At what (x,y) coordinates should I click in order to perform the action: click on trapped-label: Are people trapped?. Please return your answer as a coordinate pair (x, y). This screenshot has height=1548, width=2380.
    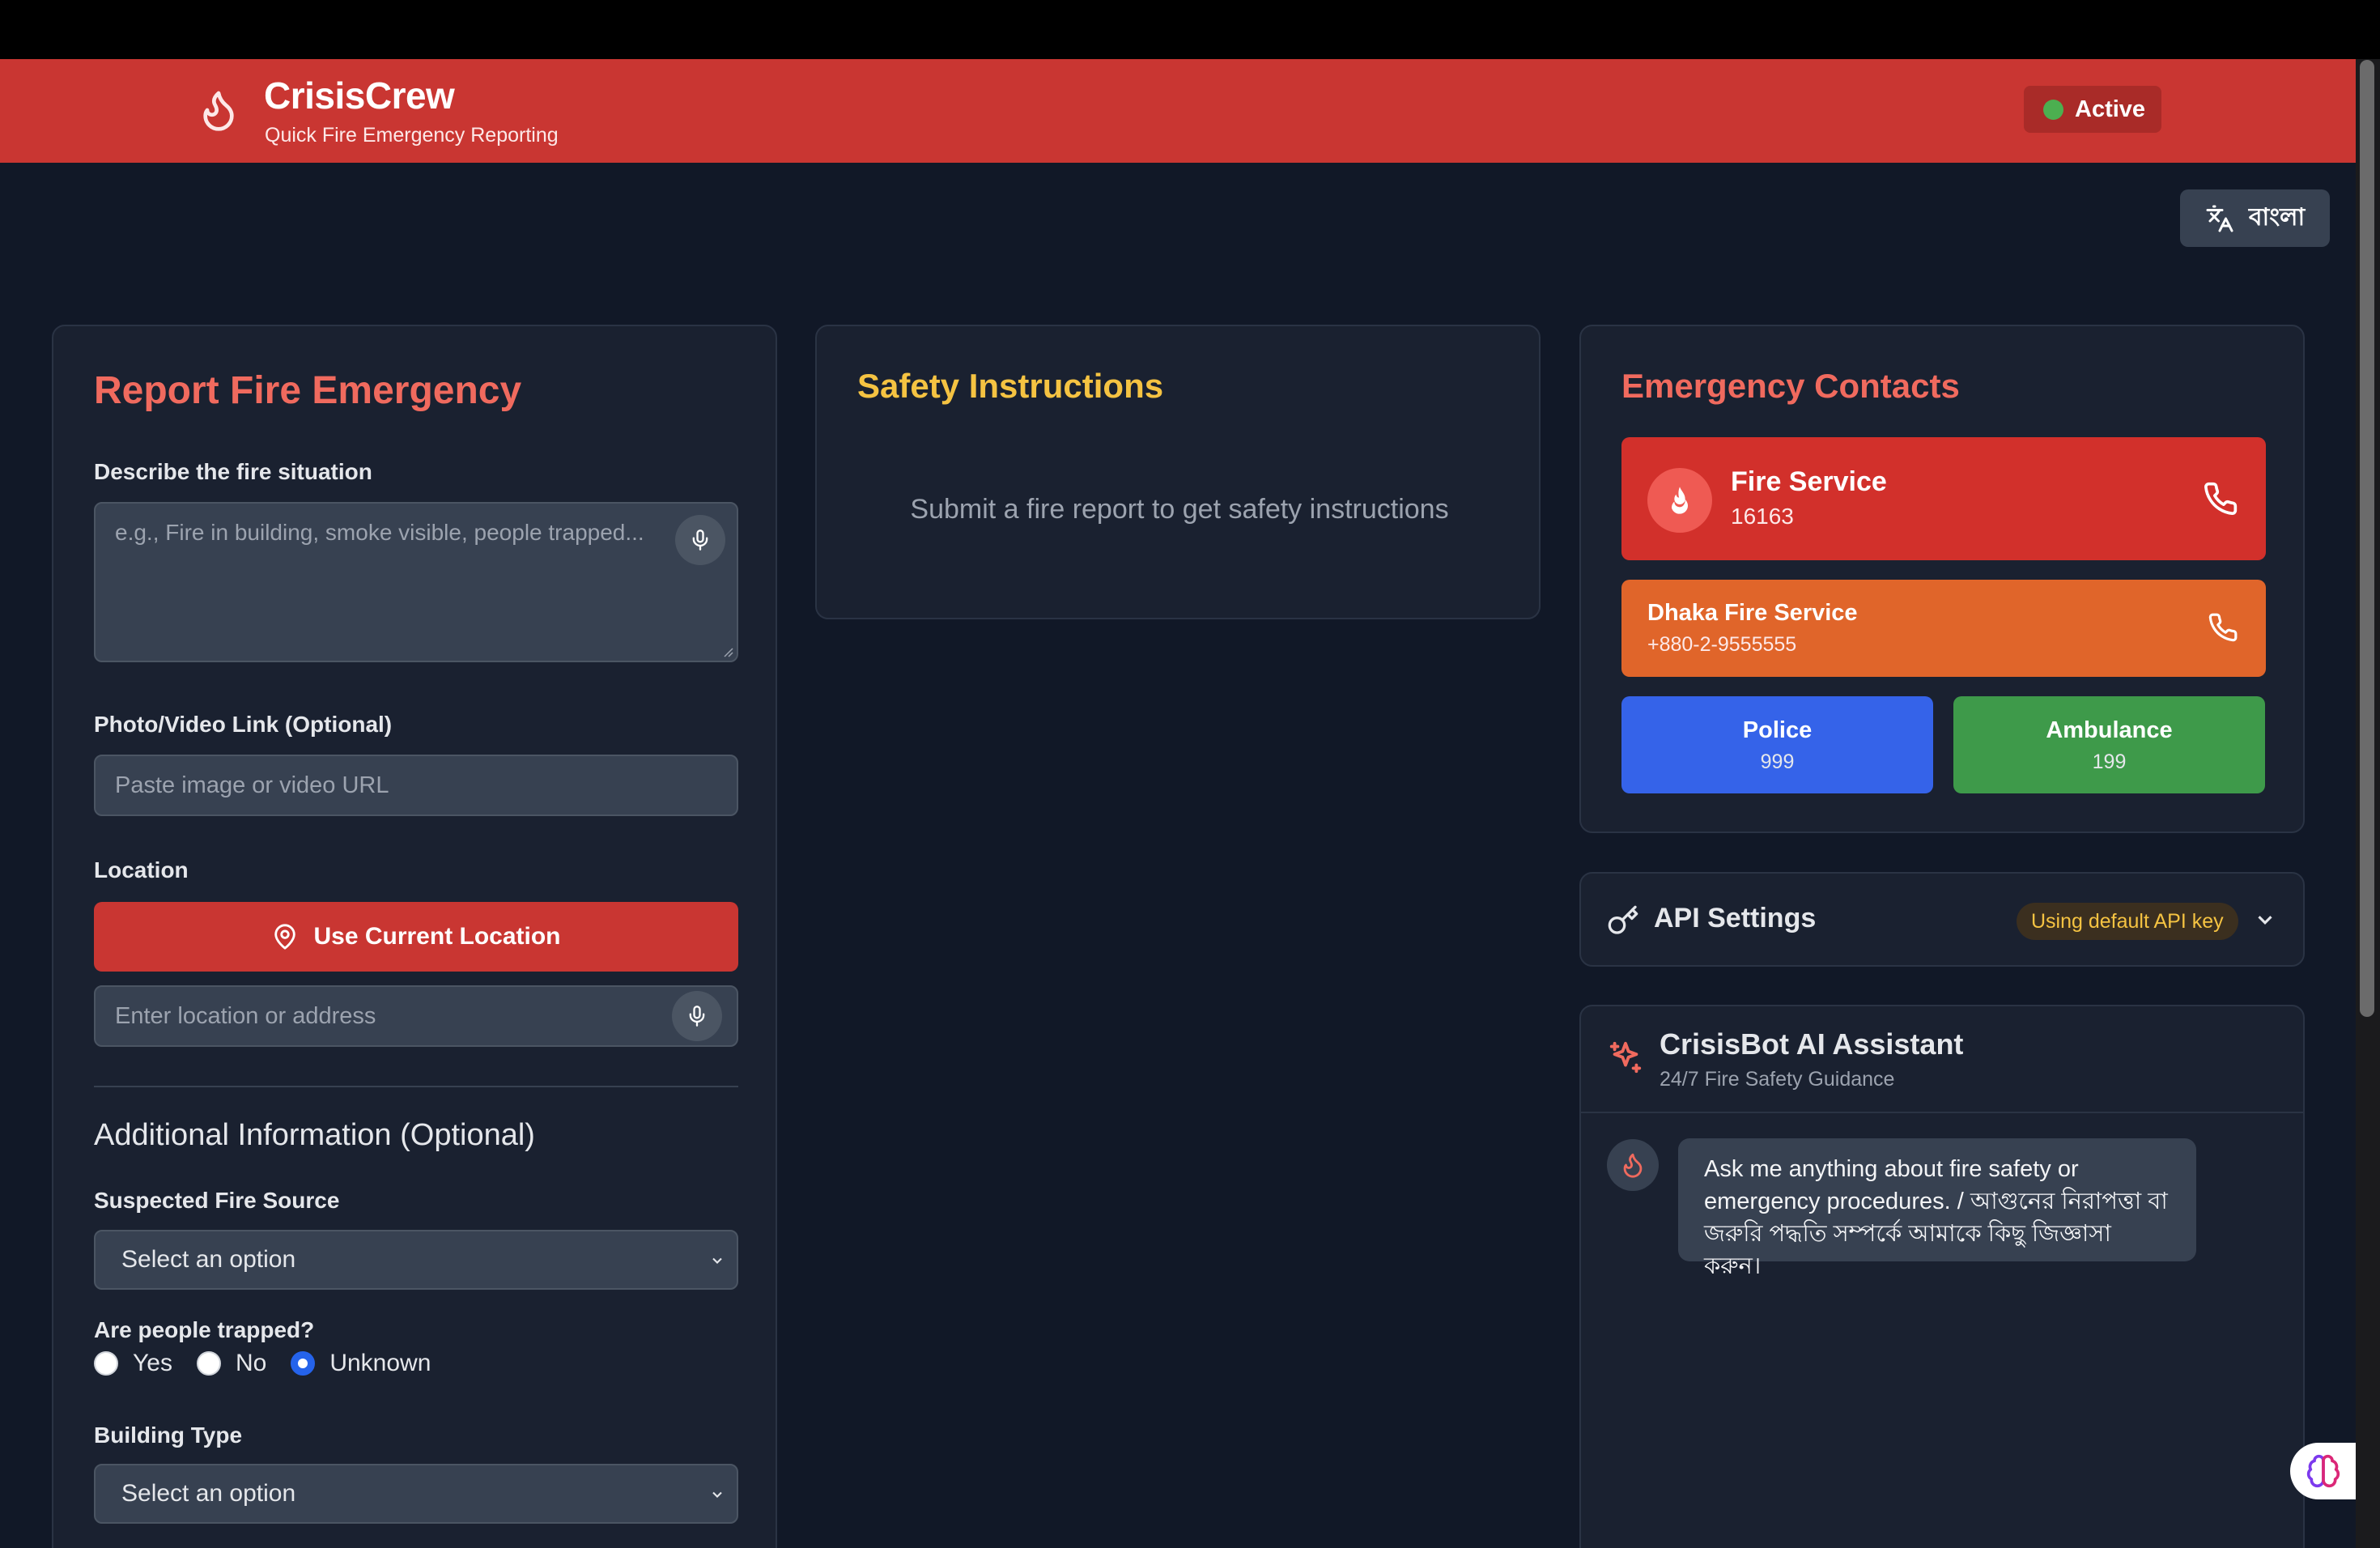
    Looking at the image, I should click on (204, 1329).